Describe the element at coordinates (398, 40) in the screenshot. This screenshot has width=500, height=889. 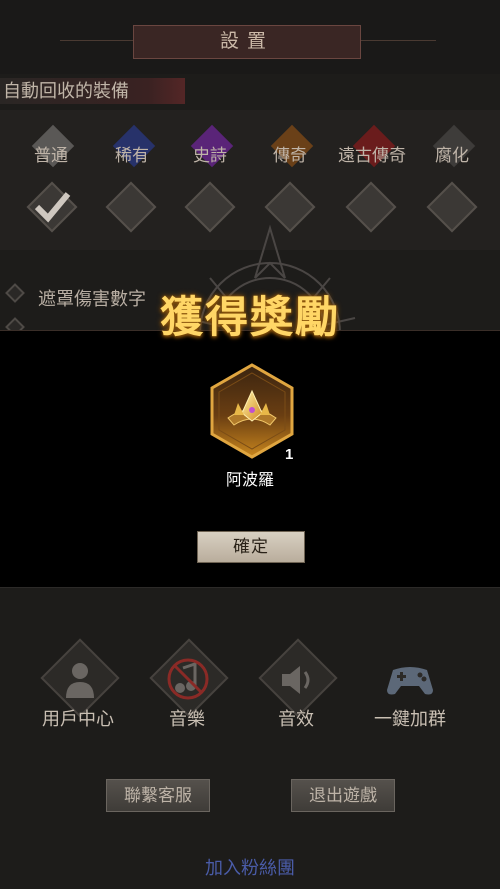
I see `title-divider-right` at that location.